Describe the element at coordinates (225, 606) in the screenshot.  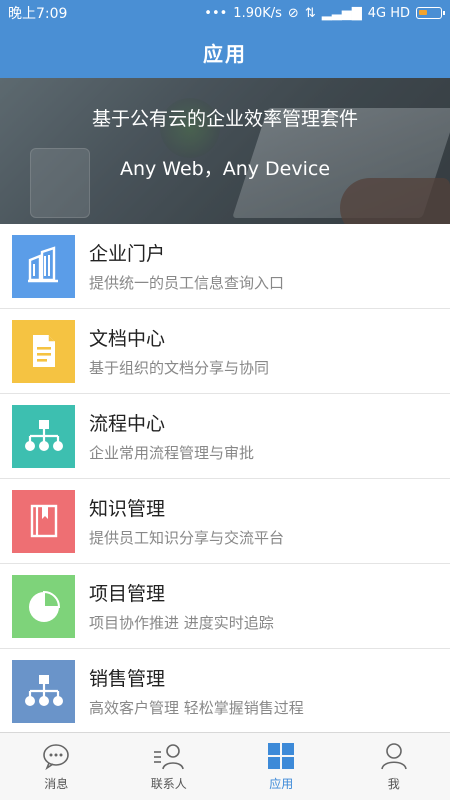
I see `app-item-projects: 项目管理 项目协作推进 进度实时追踪` at that location.